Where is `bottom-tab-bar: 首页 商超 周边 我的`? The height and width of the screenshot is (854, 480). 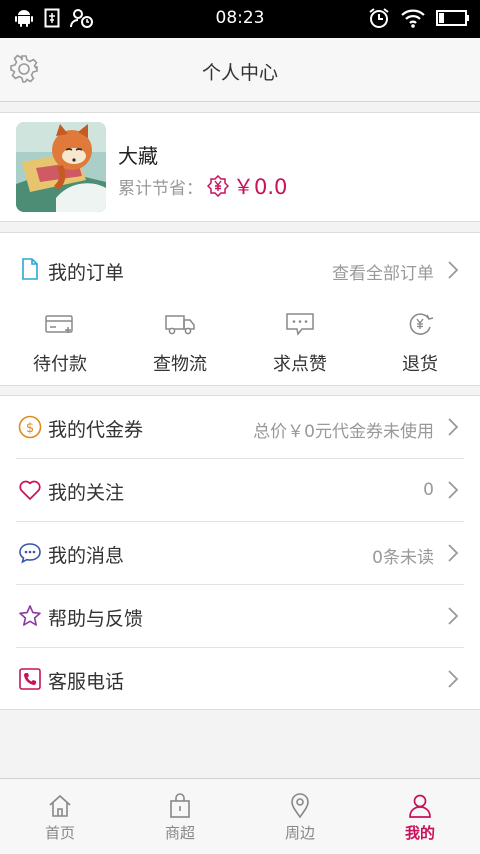 bottom-tab-bar: 首页 商超 周边 我的 is located at coordinates (240, 816).